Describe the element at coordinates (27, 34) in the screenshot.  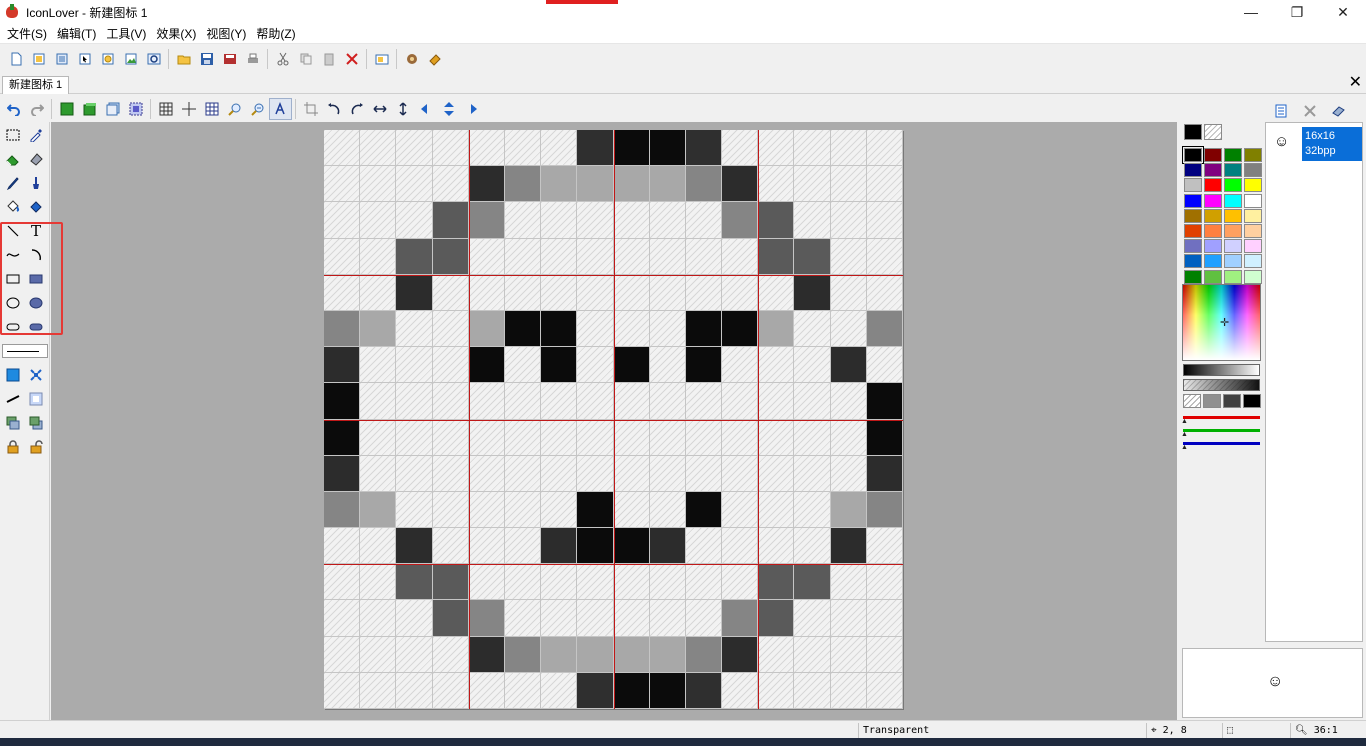
I see `menu-file: 文件(S)` at that location.